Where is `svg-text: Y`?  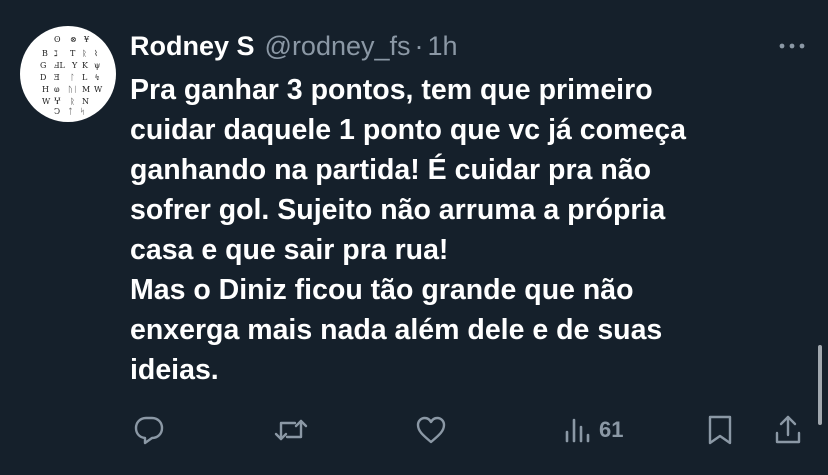 svg-text: Y is located at coordinates (74, 65).